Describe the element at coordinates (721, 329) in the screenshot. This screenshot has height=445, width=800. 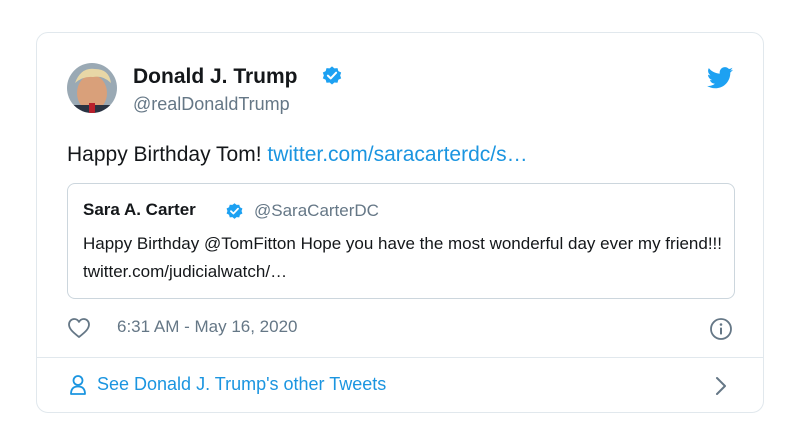
I see `info-icon` at that location.